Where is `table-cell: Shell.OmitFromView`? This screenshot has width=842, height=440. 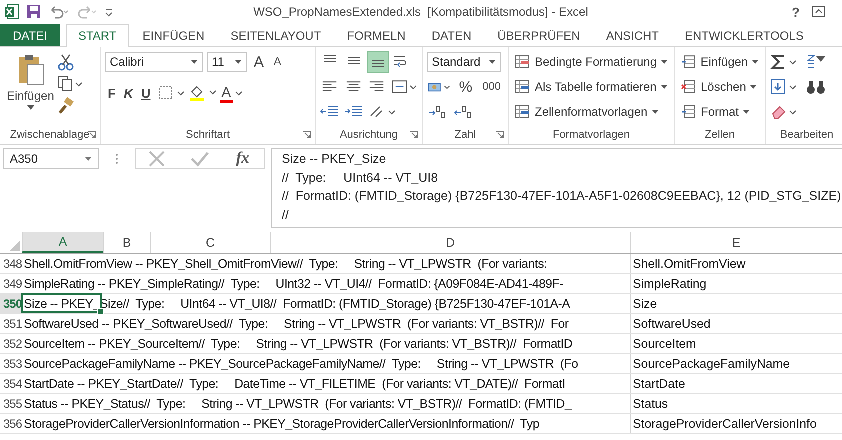 table-cell: Shell.OmitFromView is located at coordinates (689, 263).